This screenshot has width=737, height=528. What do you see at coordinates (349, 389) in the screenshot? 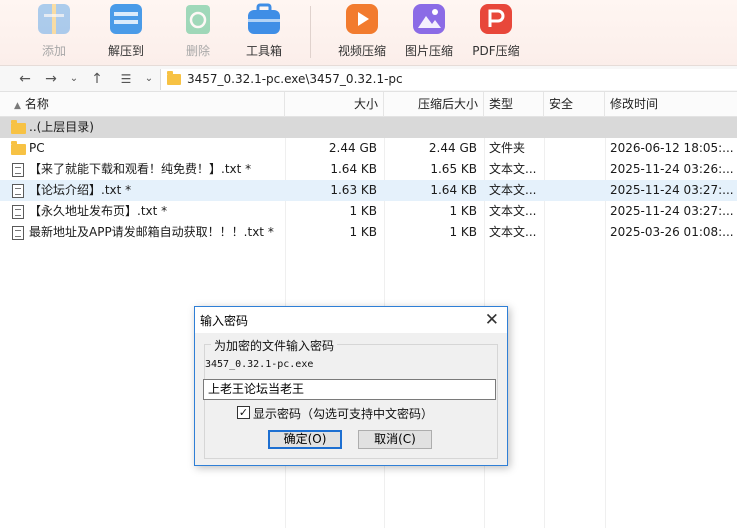
I see `password-input: 上老王论坛当老王` at bounding box center [349, 389].